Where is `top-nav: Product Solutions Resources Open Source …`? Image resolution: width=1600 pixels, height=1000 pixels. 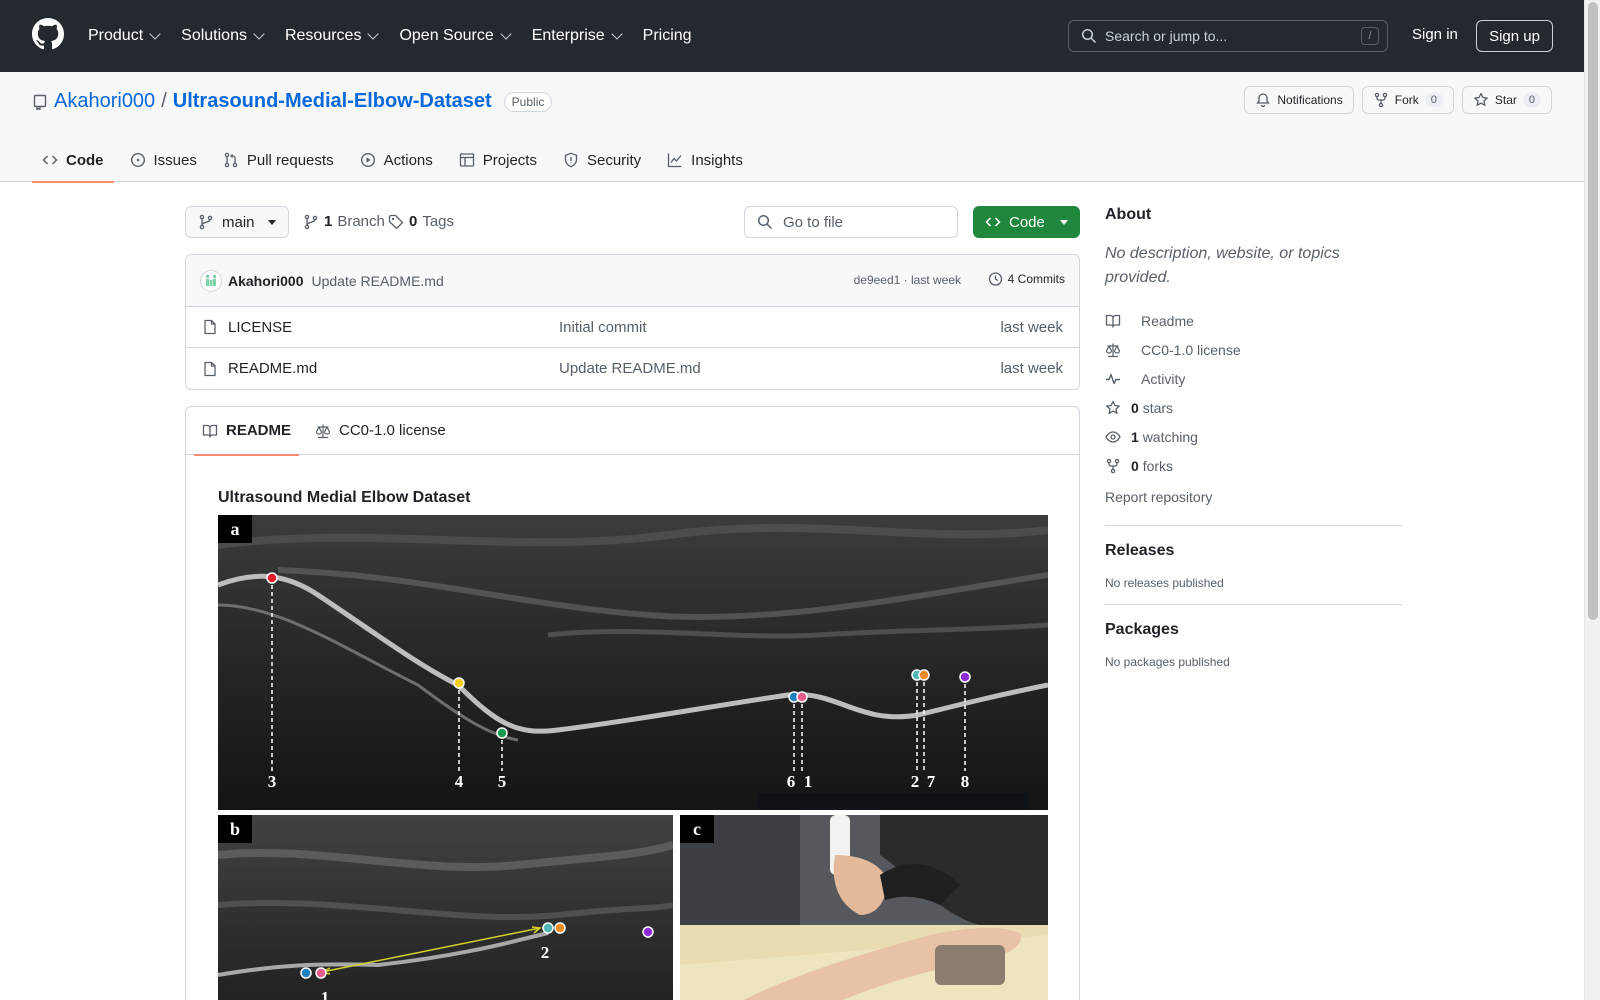
top-nav: Product Solutions Resources Open Source … is located at coordinates (390, 36).